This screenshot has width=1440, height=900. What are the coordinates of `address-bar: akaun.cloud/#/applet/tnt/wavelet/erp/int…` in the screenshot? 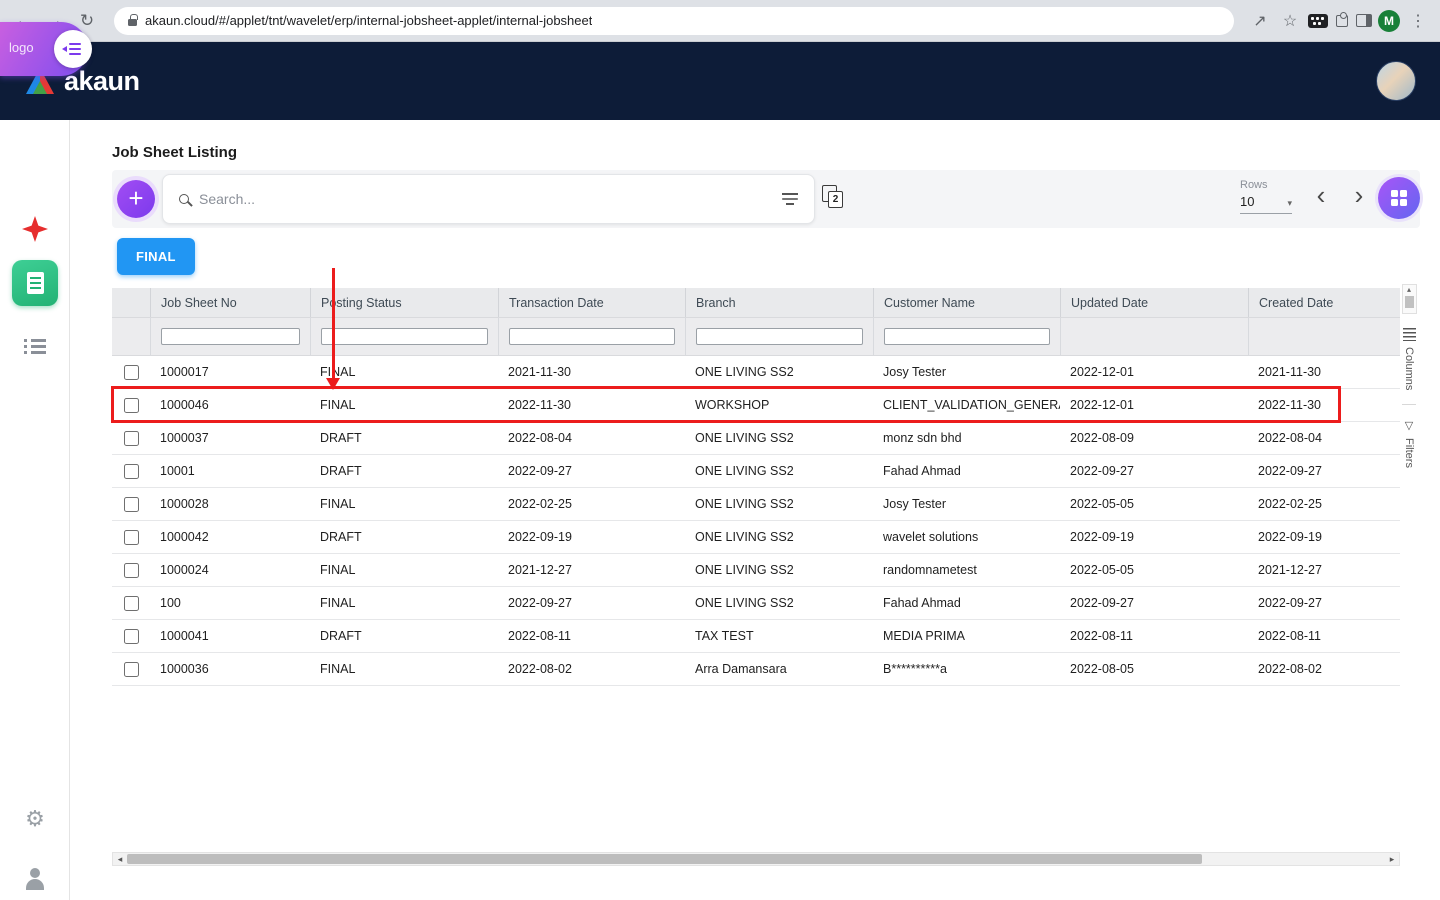 It's located at (674, 20).